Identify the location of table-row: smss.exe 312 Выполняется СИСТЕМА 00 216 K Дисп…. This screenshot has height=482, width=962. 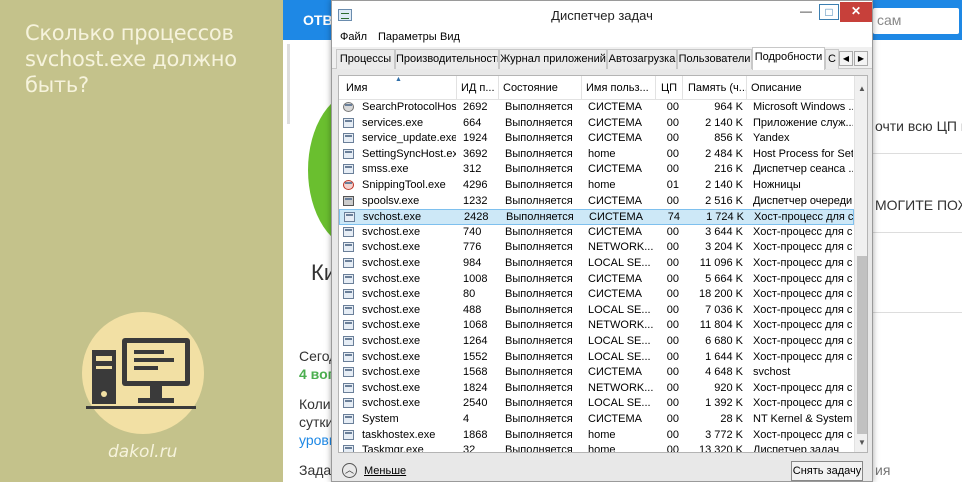
(596, 170).